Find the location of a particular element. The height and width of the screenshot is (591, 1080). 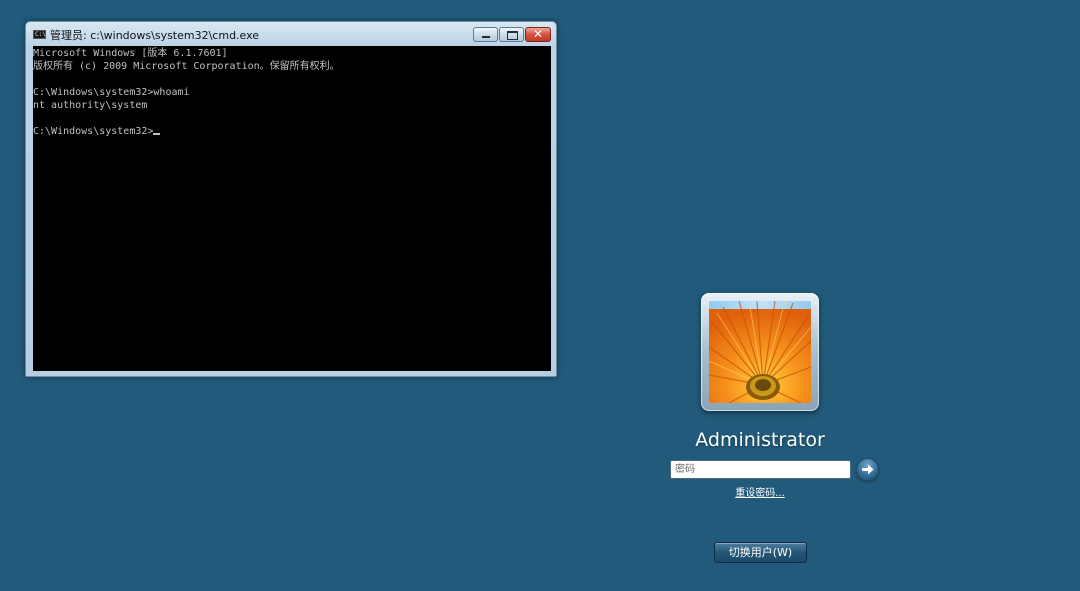

cmd-titlebar: C:\ 管理员: c:\windows\system32\cmd.exe ✕ is located at coordinates (291, 34).